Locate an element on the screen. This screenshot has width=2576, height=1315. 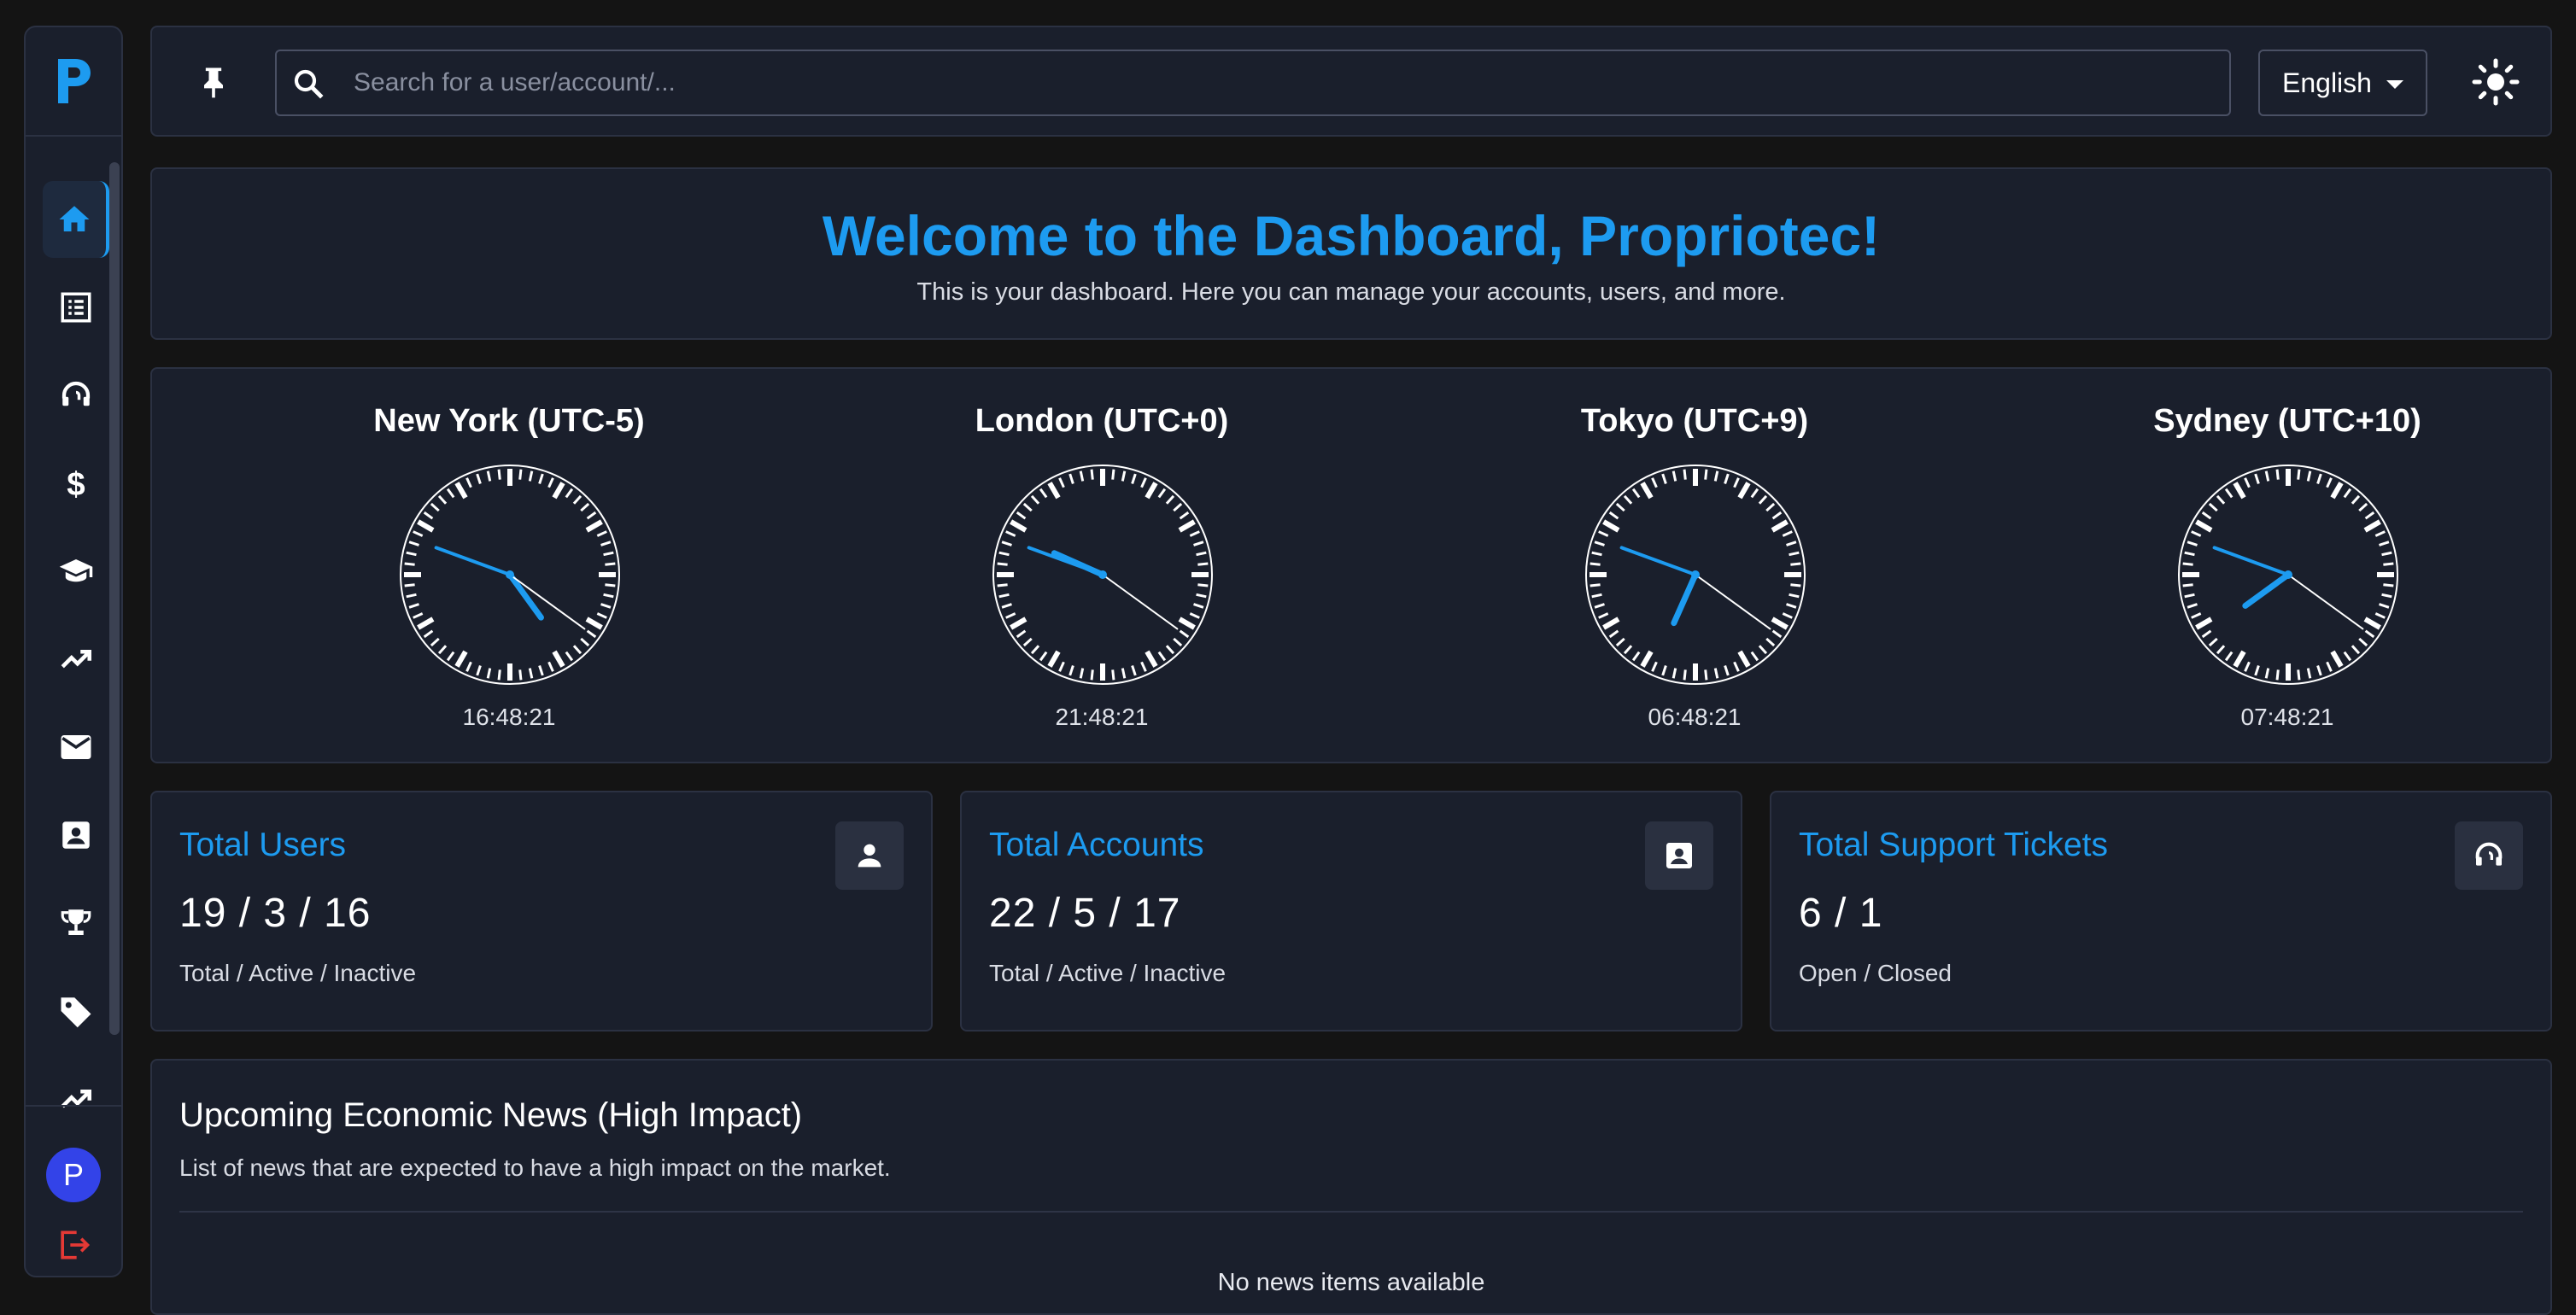
sun-icon is located at coordinates (2495, 82).